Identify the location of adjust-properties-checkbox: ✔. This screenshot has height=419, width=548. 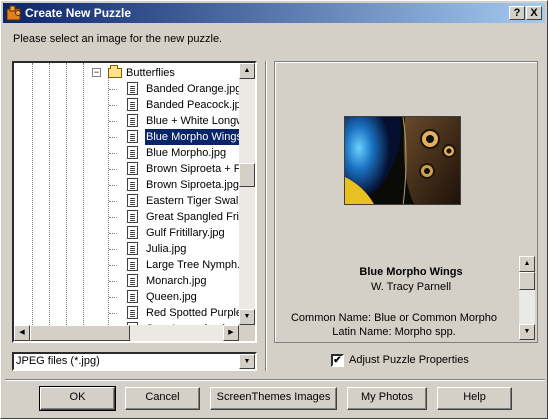
(337, 360).